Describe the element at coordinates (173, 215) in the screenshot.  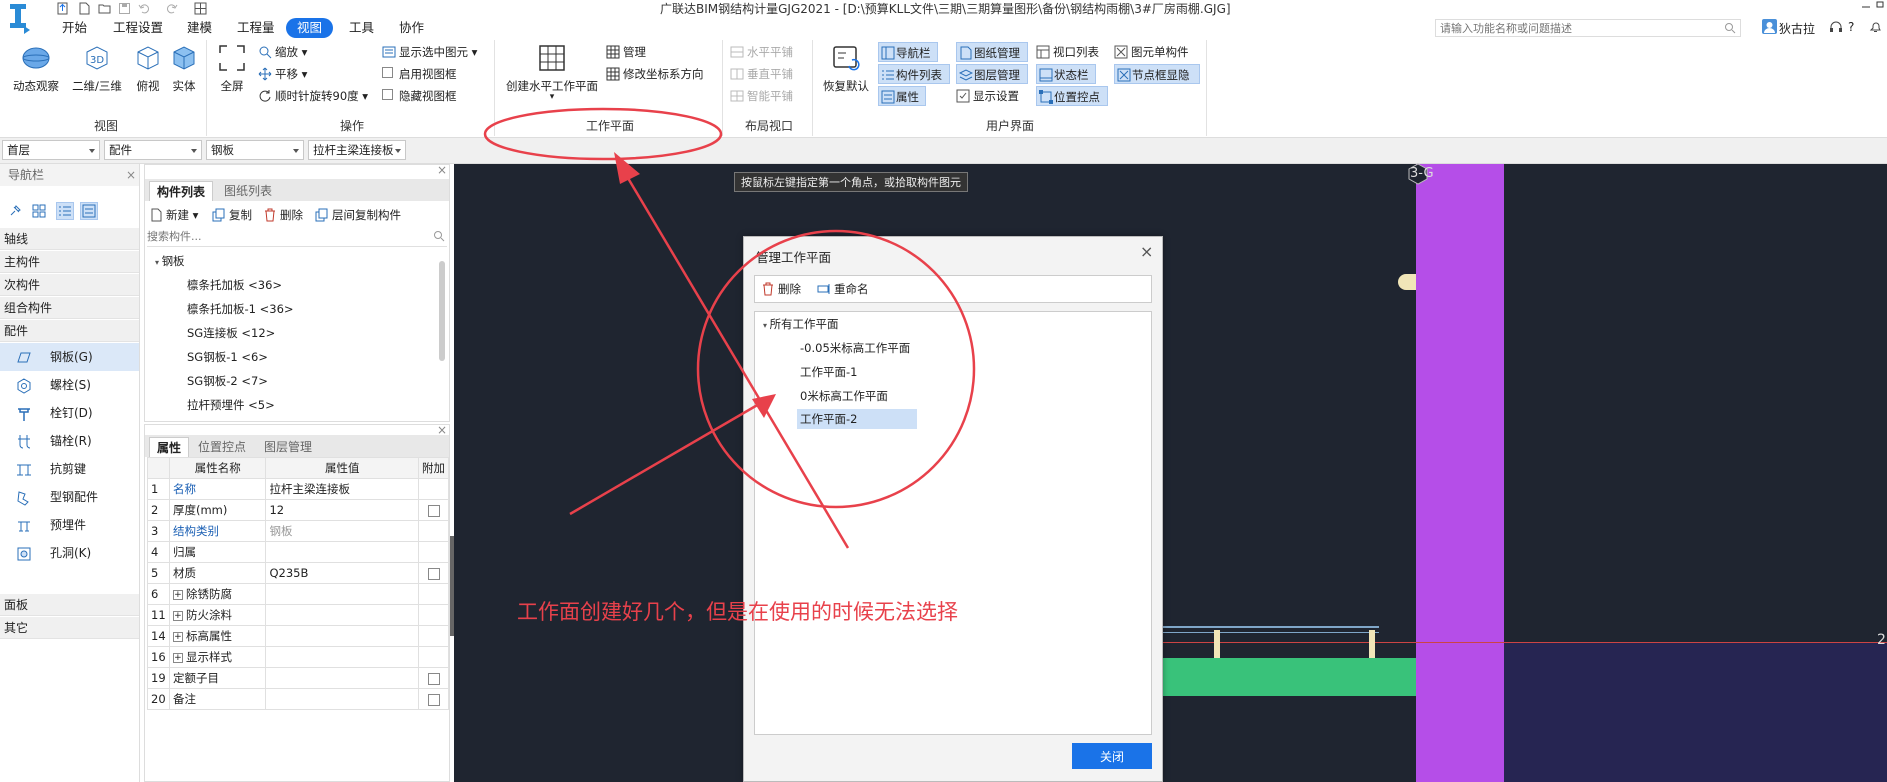
I see `new-component-button: 新建 ▾` at that location.